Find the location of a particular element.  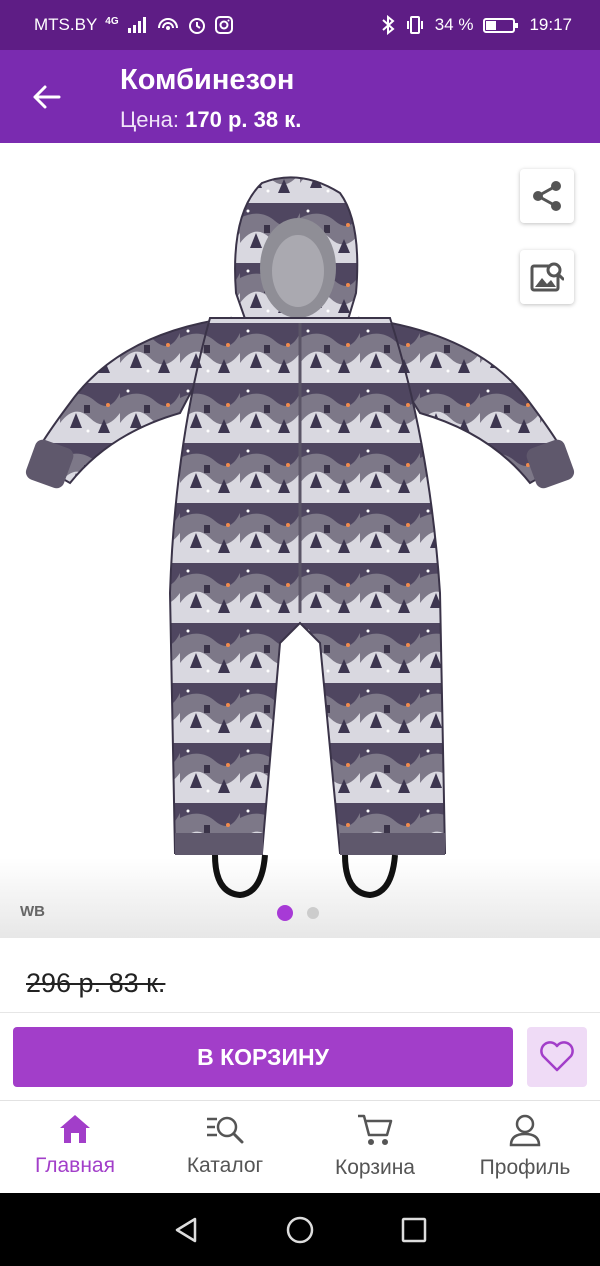

image-search-icon is located at coordinates (547, 277).